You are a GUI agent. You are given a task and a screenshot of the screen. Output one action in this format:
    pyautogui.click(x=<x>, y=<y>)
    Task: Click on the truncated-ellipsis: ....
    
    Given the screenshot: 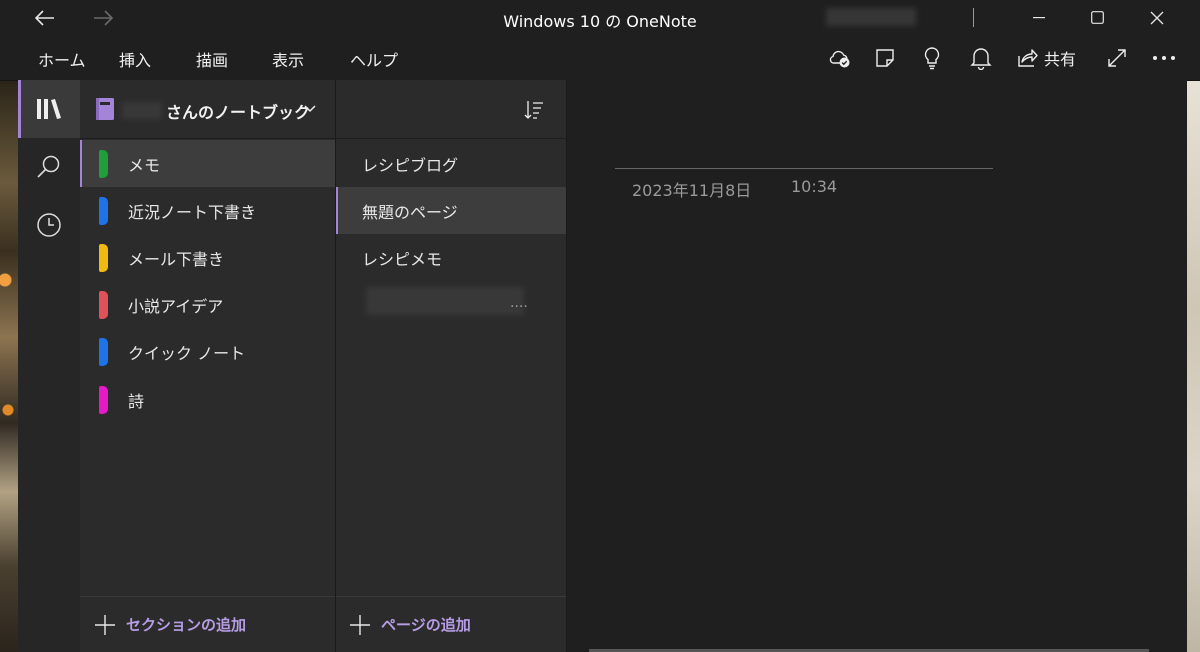 What is the action you would take?
    pyautogui.click(x=519, y=303)
    